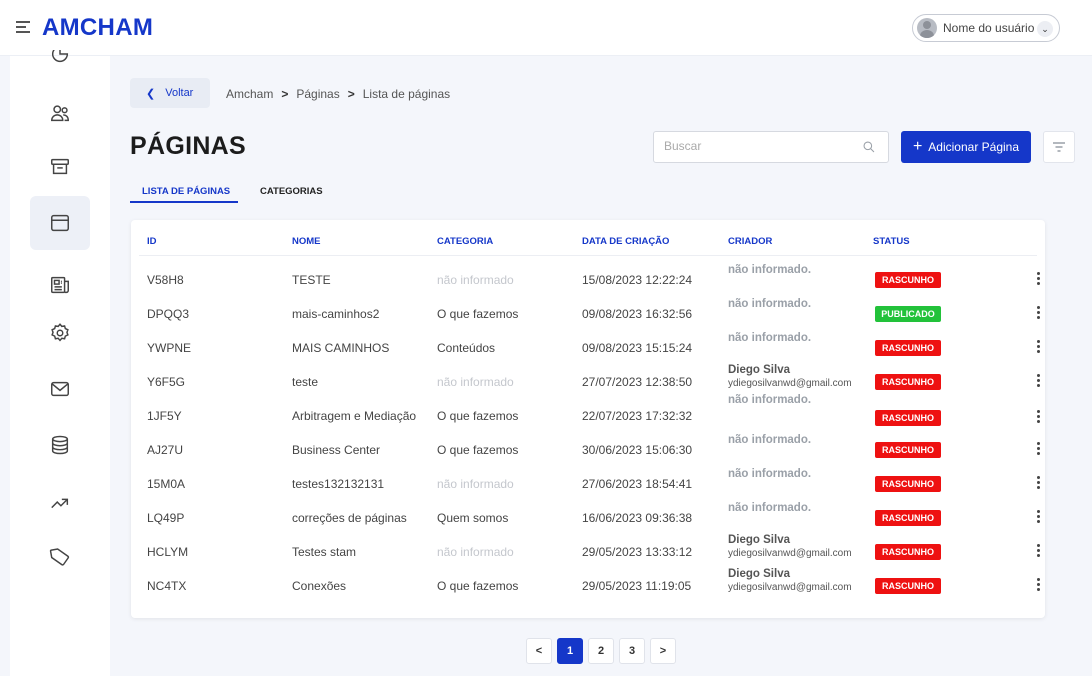  Describe the element at coordinates (354, 416) in the screenshot. I see `cell-name: Arbitragem e Mediação` at that location.